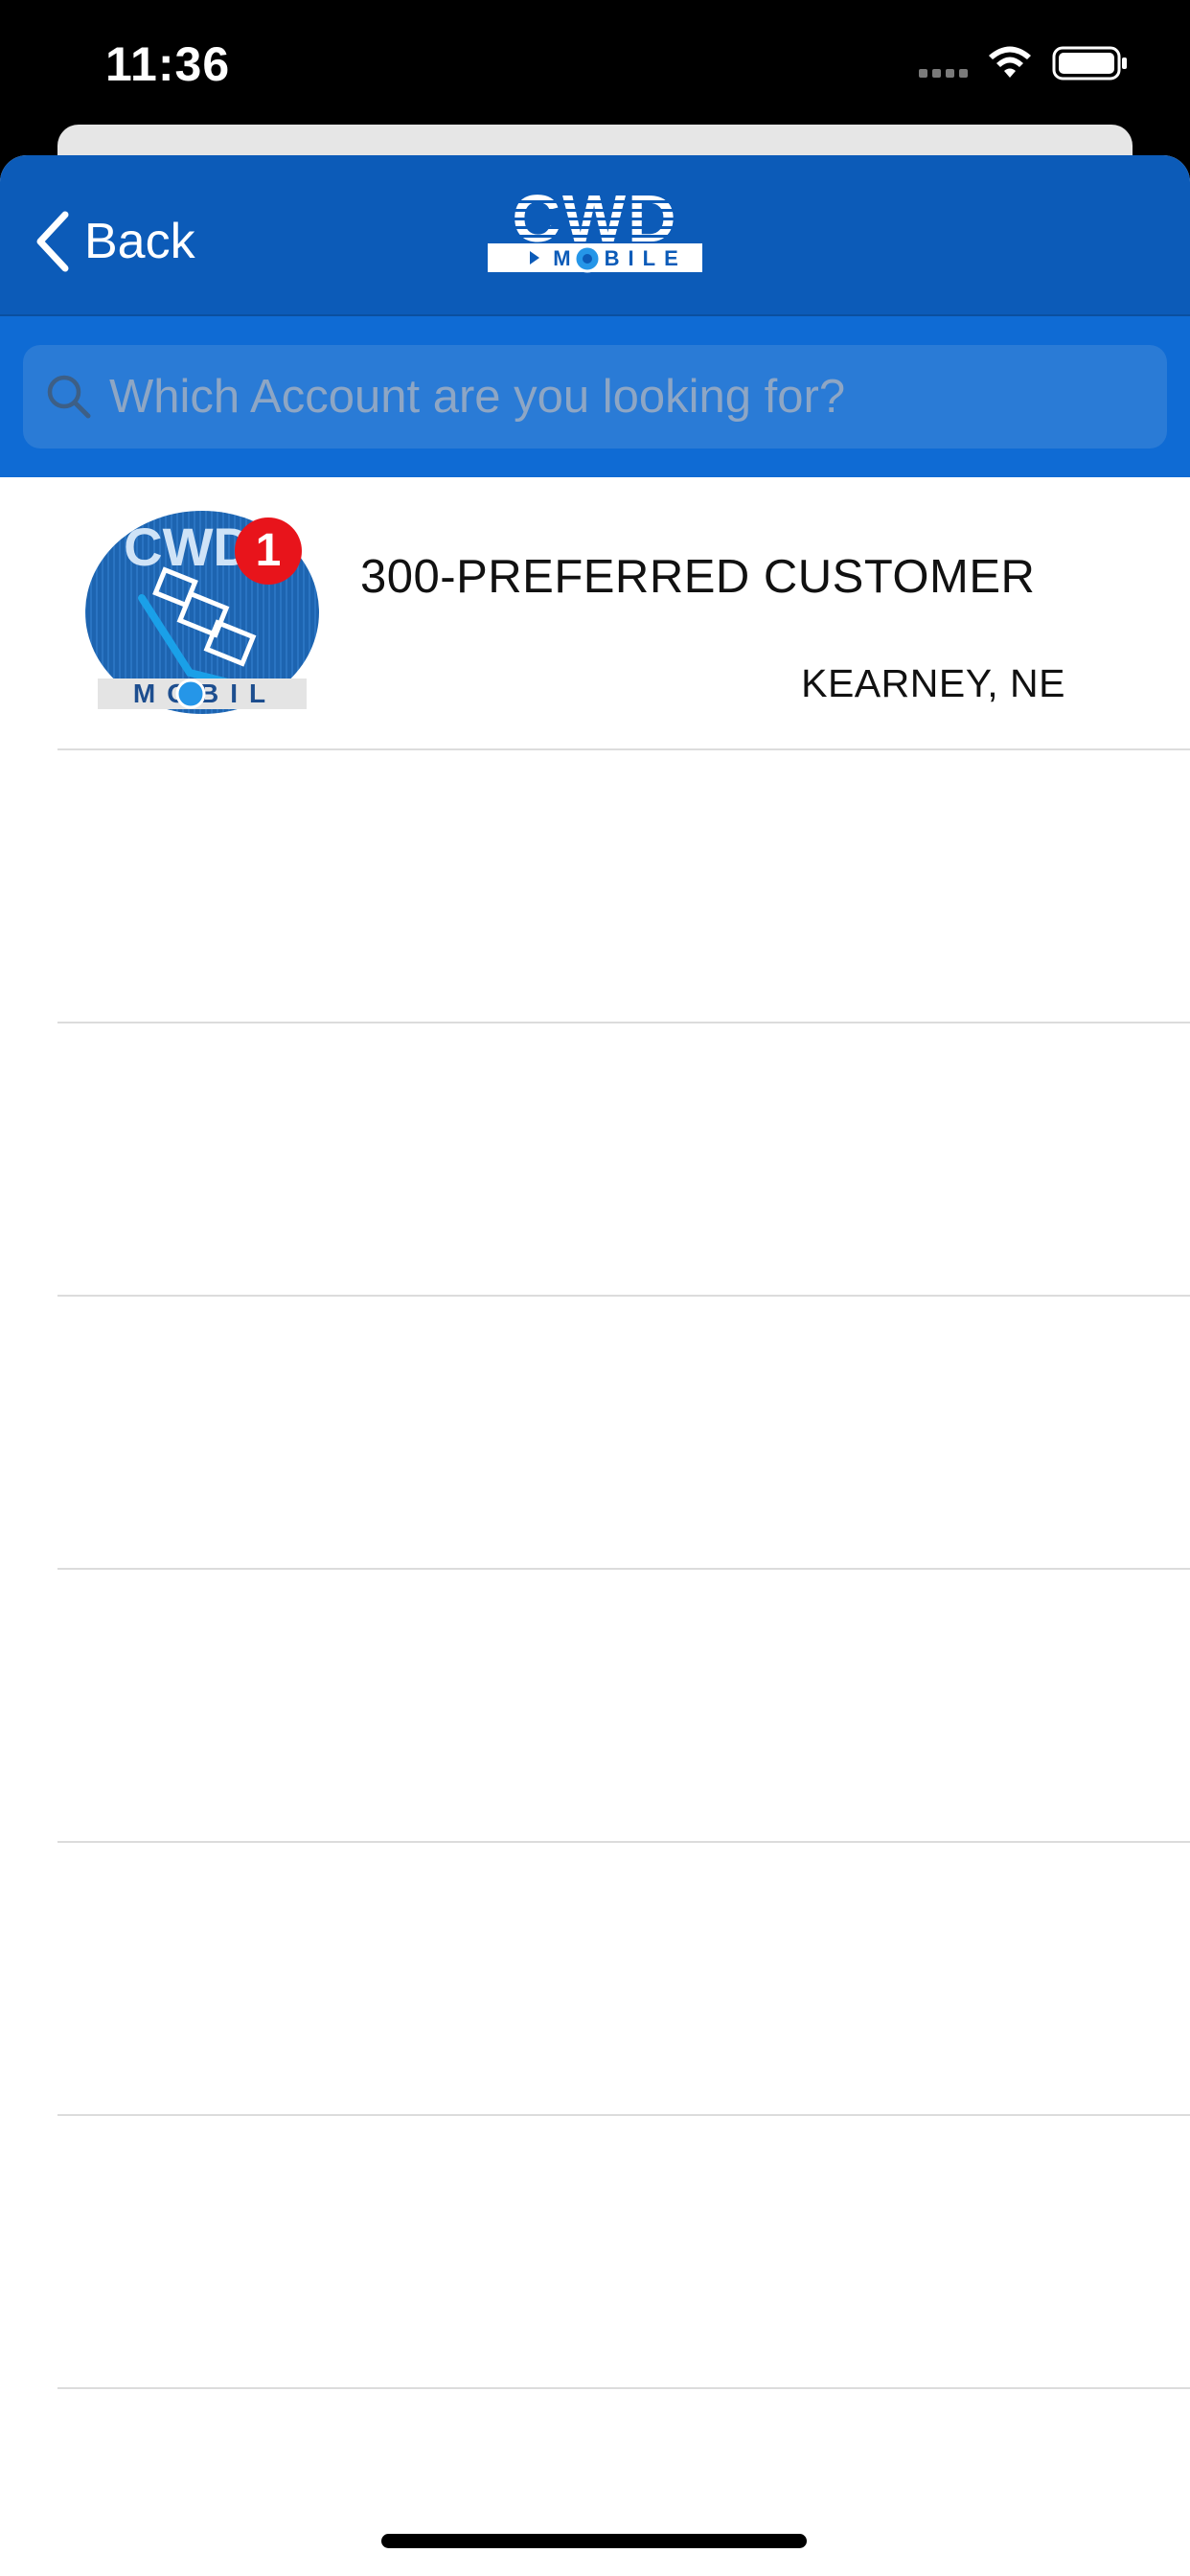 Image resolution: width=1190 pixels, height=2576 pixels. I want to click on status-time: 11:36, so click(168, 64).